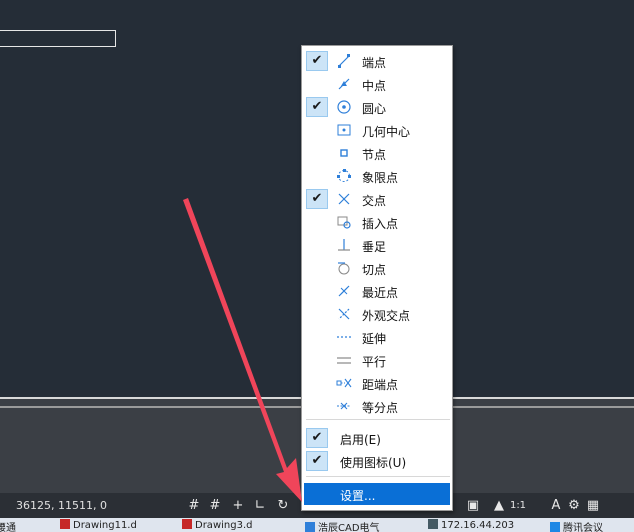  What do you see at coordinates (58, 38) in the screenshot?
I see `command-input-box` at bounding box center [58, 38].